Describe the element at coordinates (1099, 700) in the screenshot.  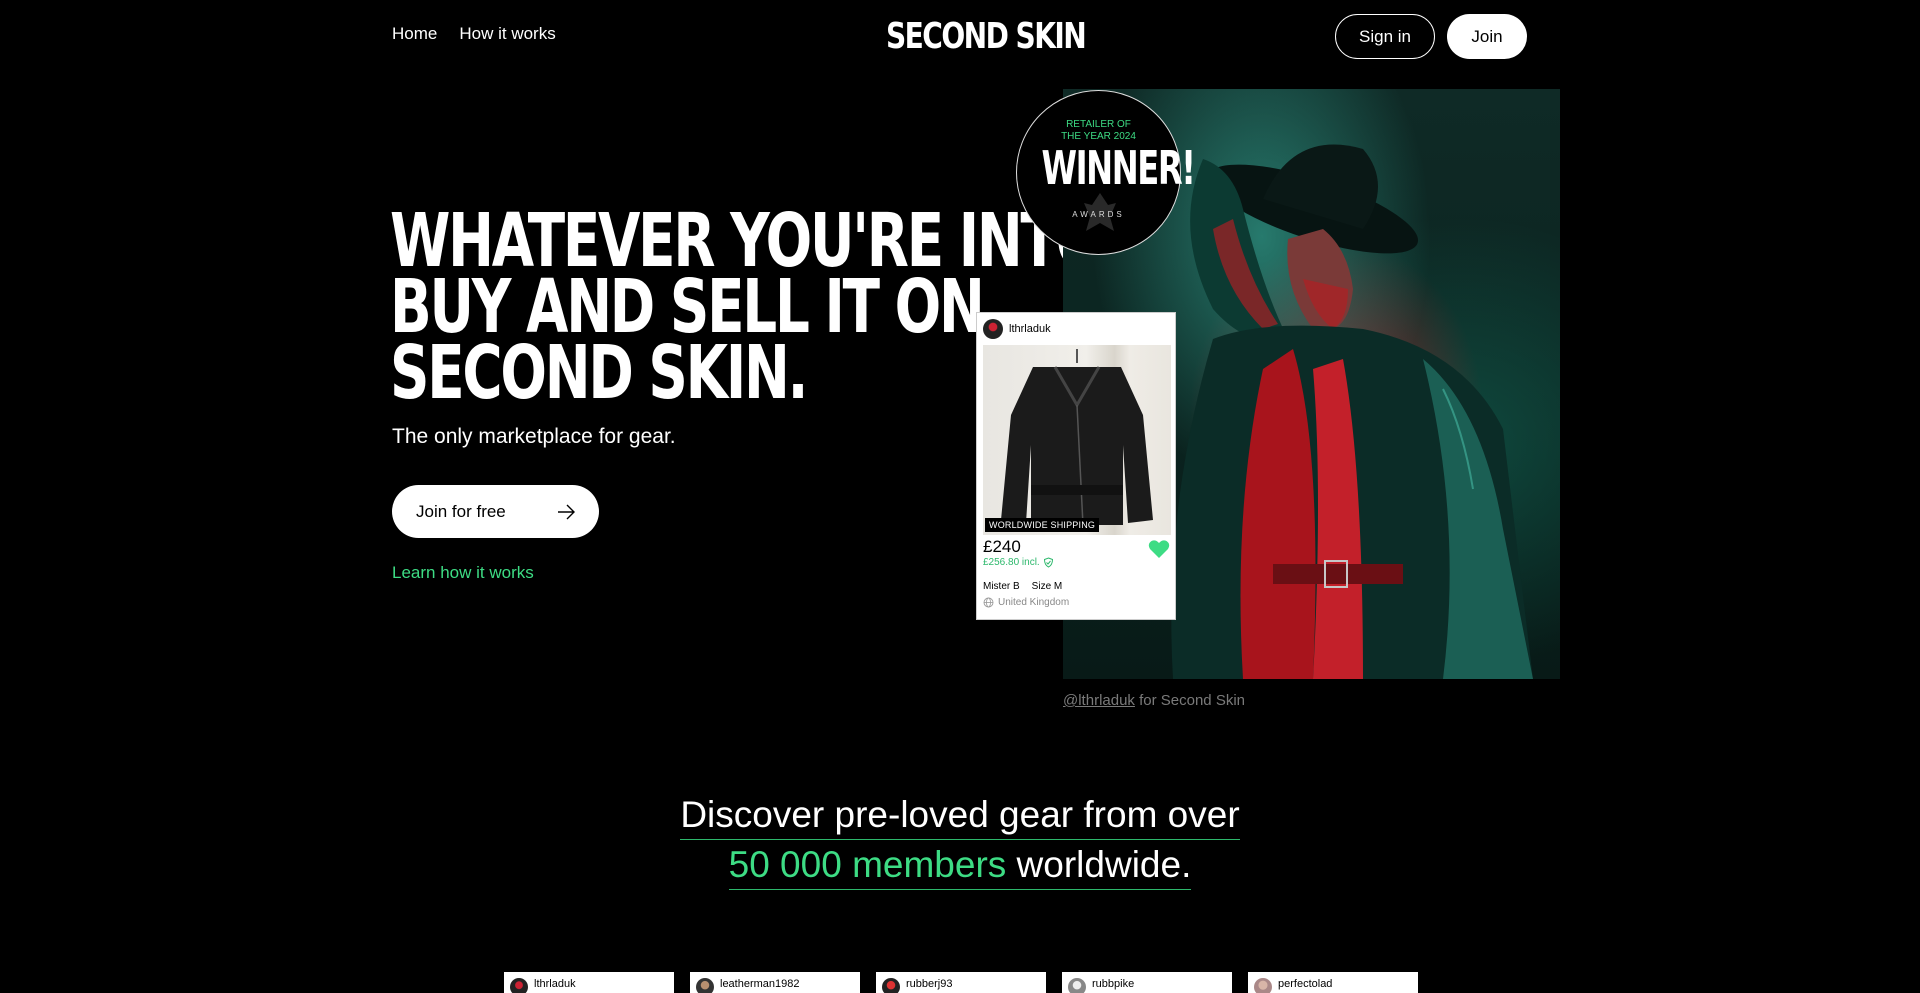
I see `photo-credit-handle-link: @lthrladuk` at that location.